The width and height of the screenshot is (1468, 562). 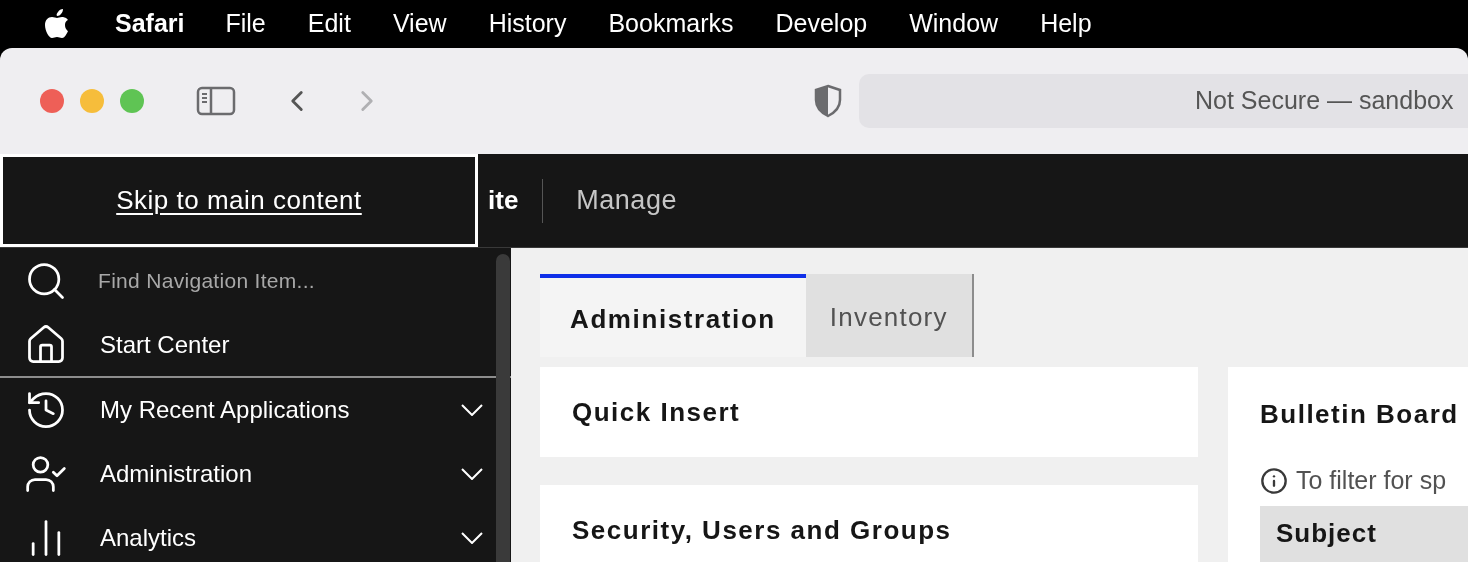 What do you see at coordinates (225, 410) in the screenshot?
I see `navigation-item-label: My Recent Applications` at bounding box center [225, 410].